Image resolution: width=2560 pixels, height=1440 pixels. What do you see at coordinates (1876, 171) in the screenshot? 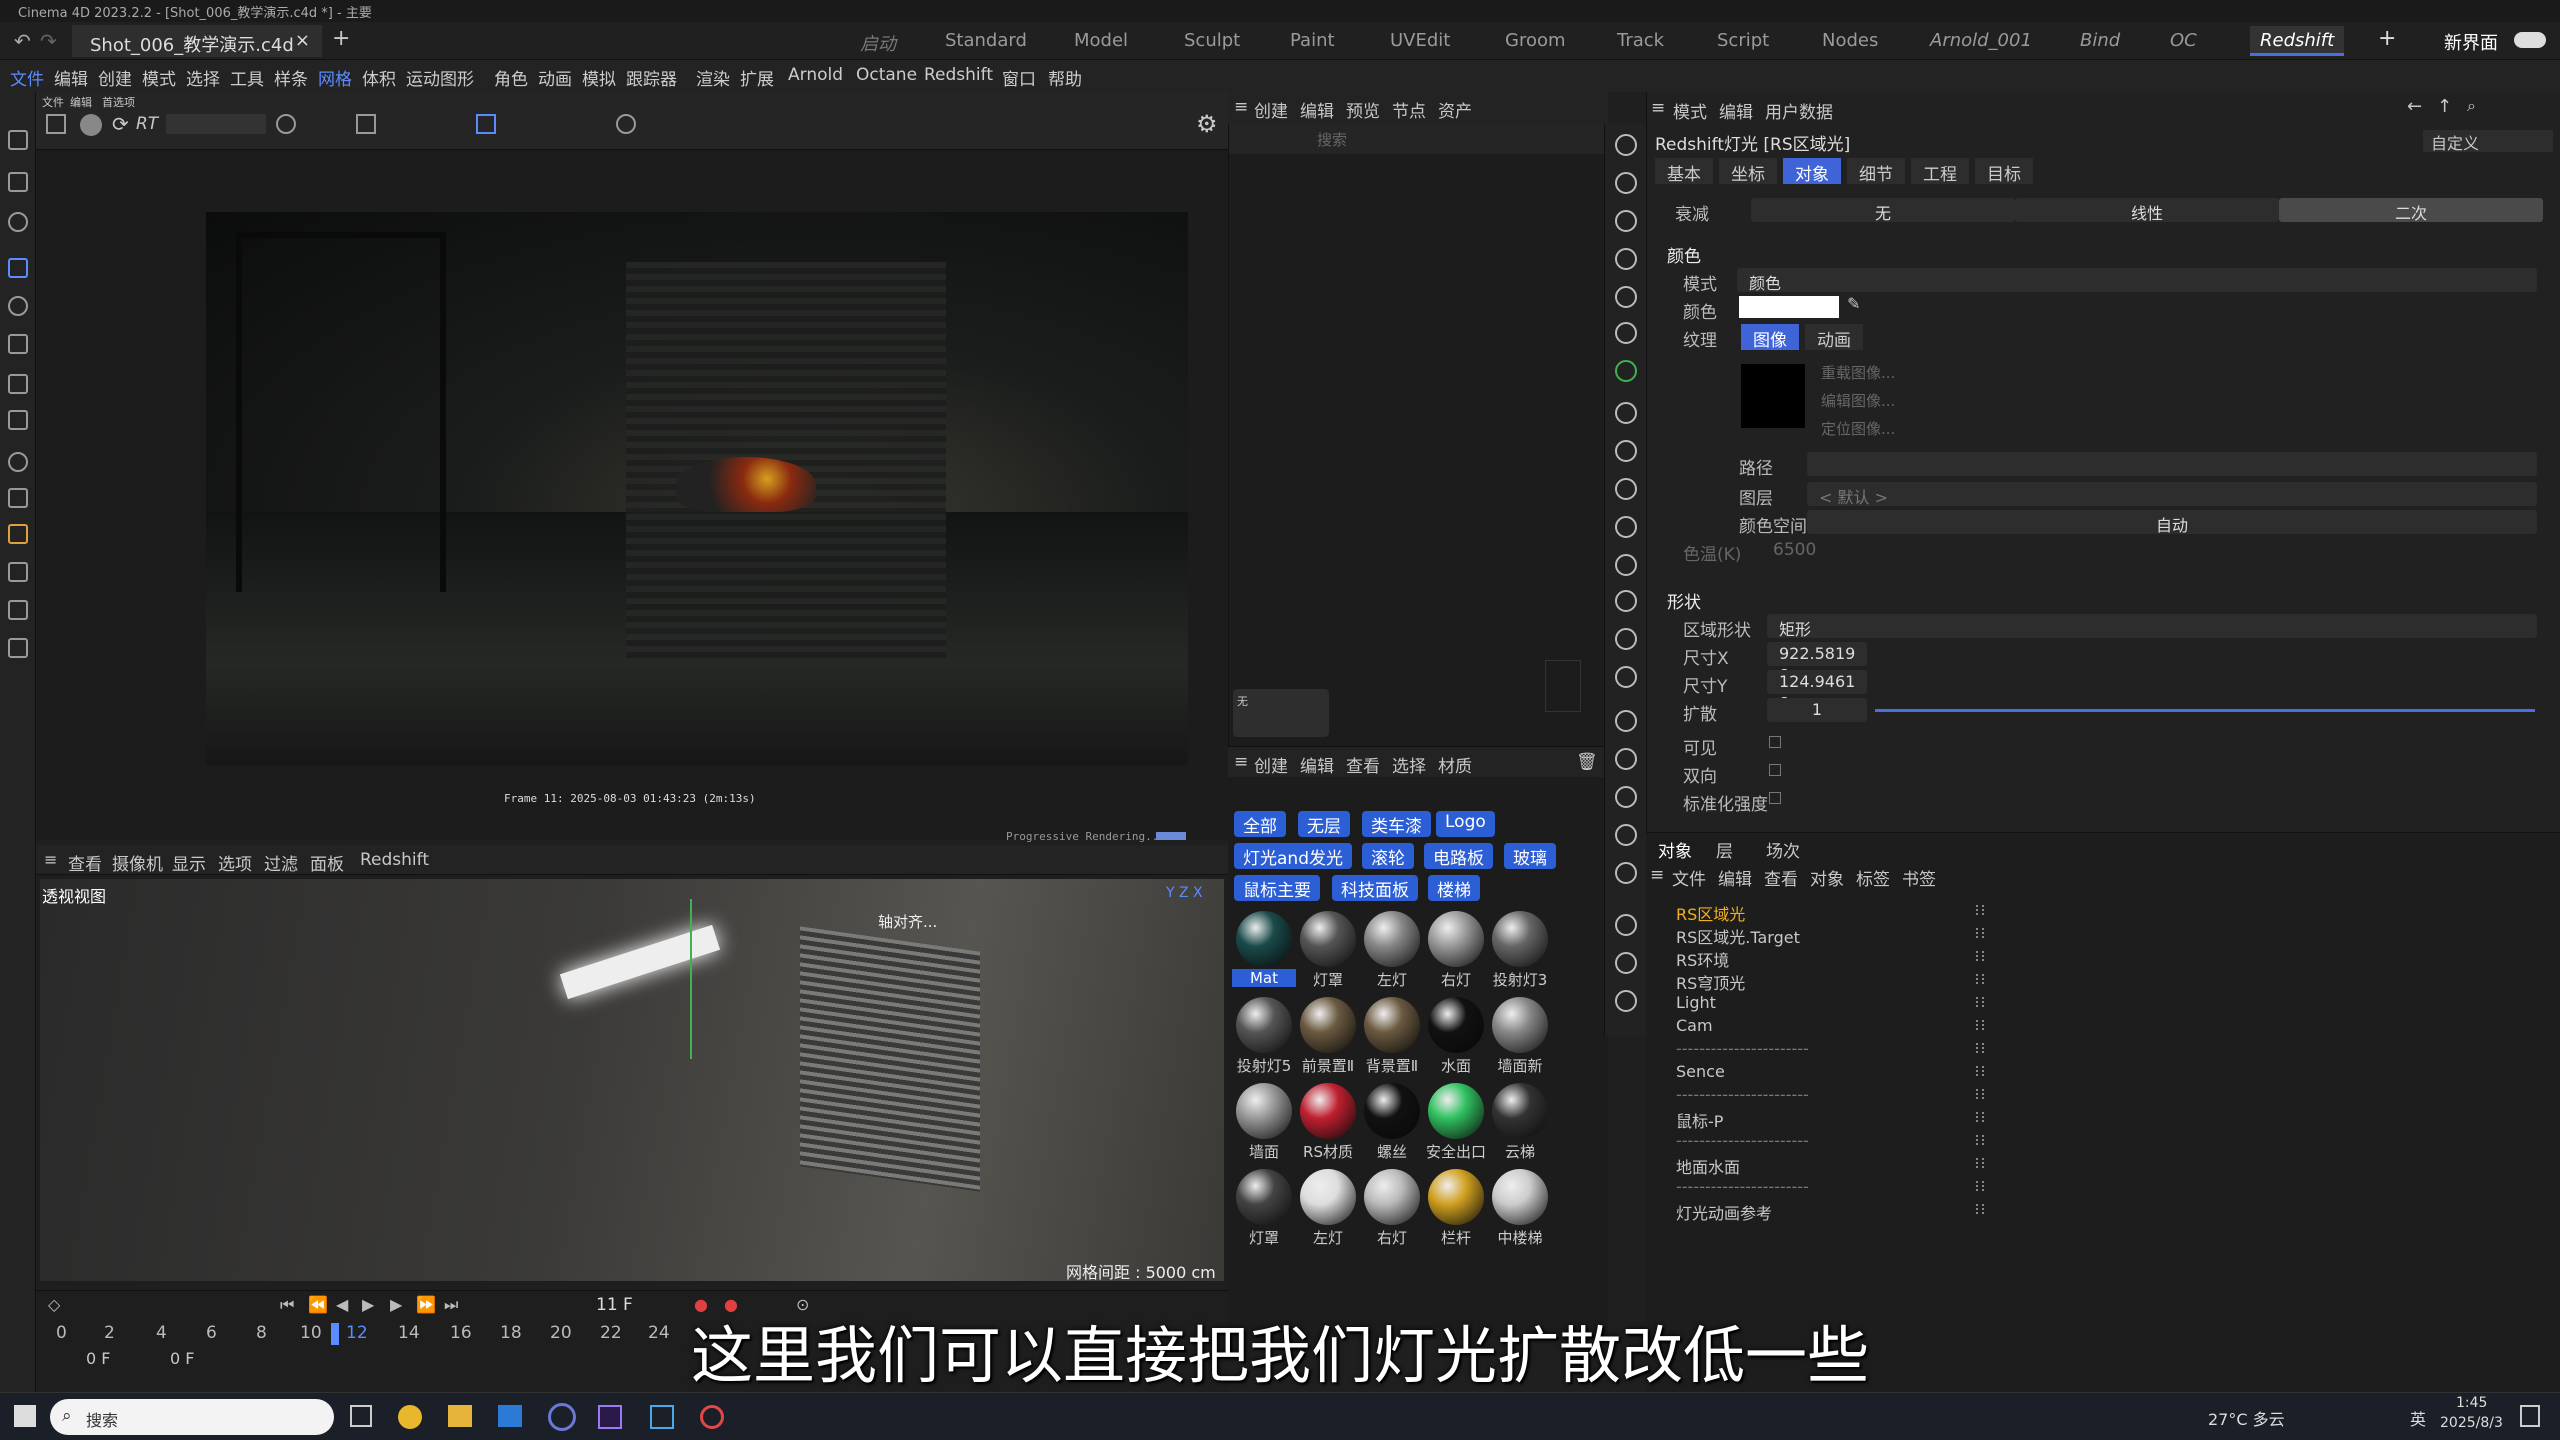
I see `attr-tab-details: 细节` at bounding box center [1876, 171].